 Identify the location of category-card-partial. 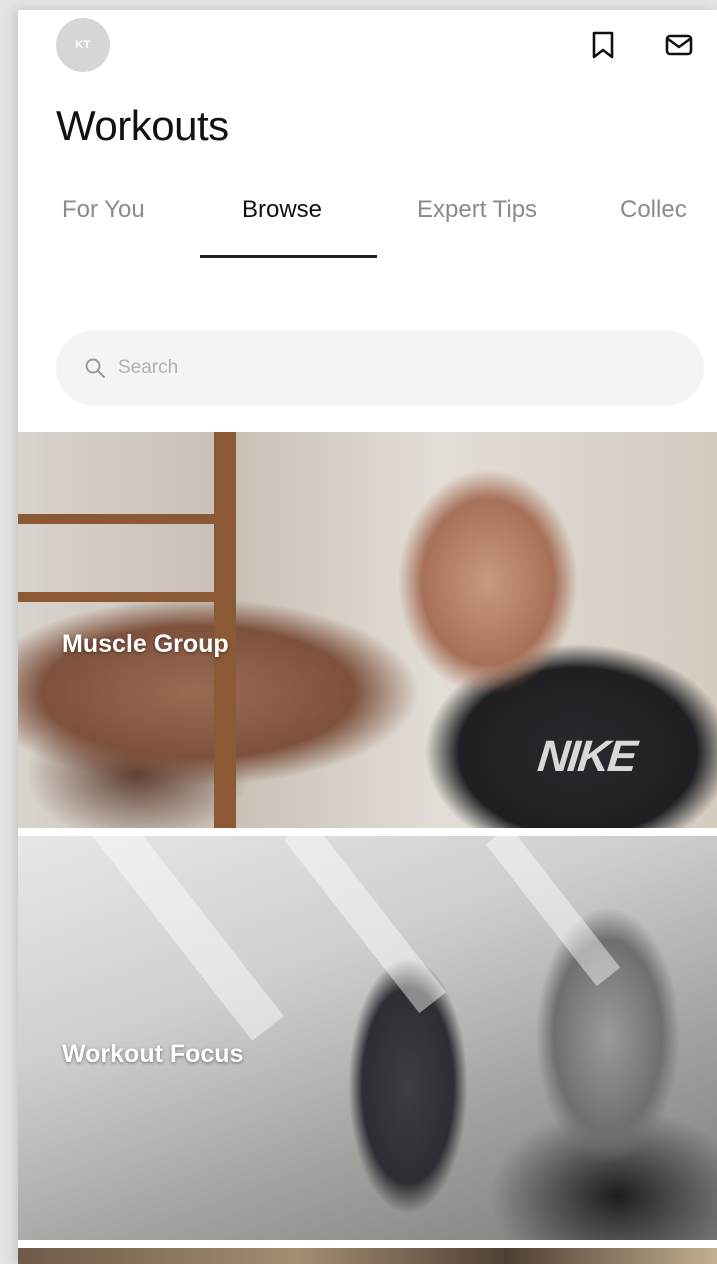
(367, 1256).